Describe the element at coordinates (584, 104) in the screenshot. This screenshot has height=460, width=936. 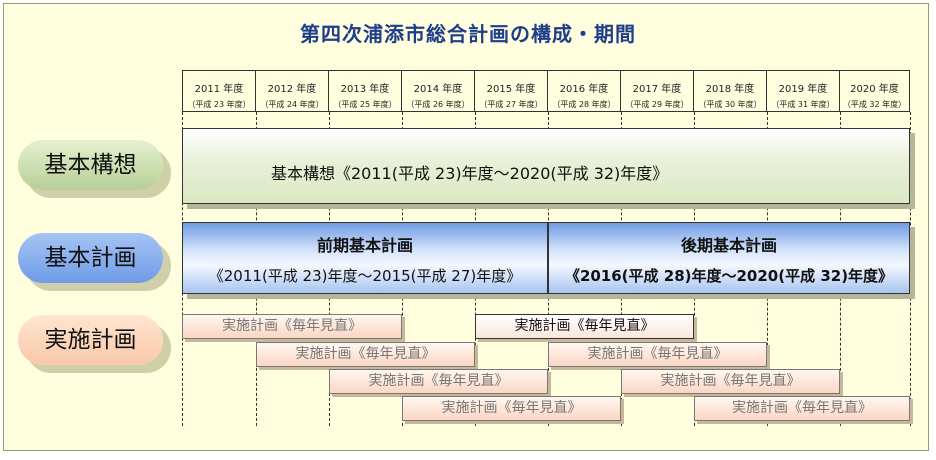
I see `heisei-label: （平成 28 年度）` at that location.